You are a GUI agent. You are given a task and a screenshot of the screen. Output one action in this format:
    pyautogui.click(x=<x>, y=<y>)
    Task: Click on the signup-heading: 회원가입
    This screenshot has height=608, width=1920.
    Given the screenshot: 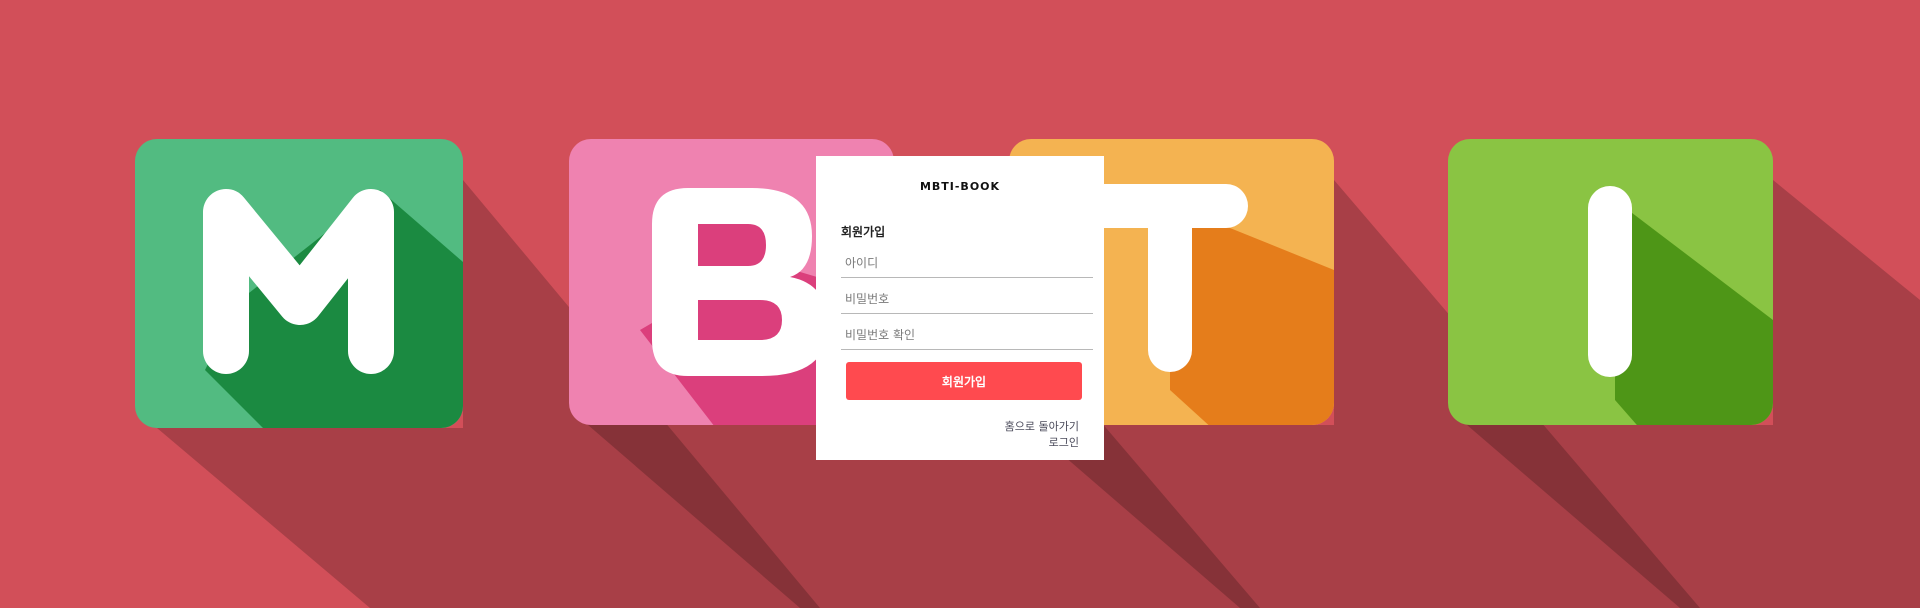 What is the action you would take?
    pyautogui.click(x=863, y=232)
    